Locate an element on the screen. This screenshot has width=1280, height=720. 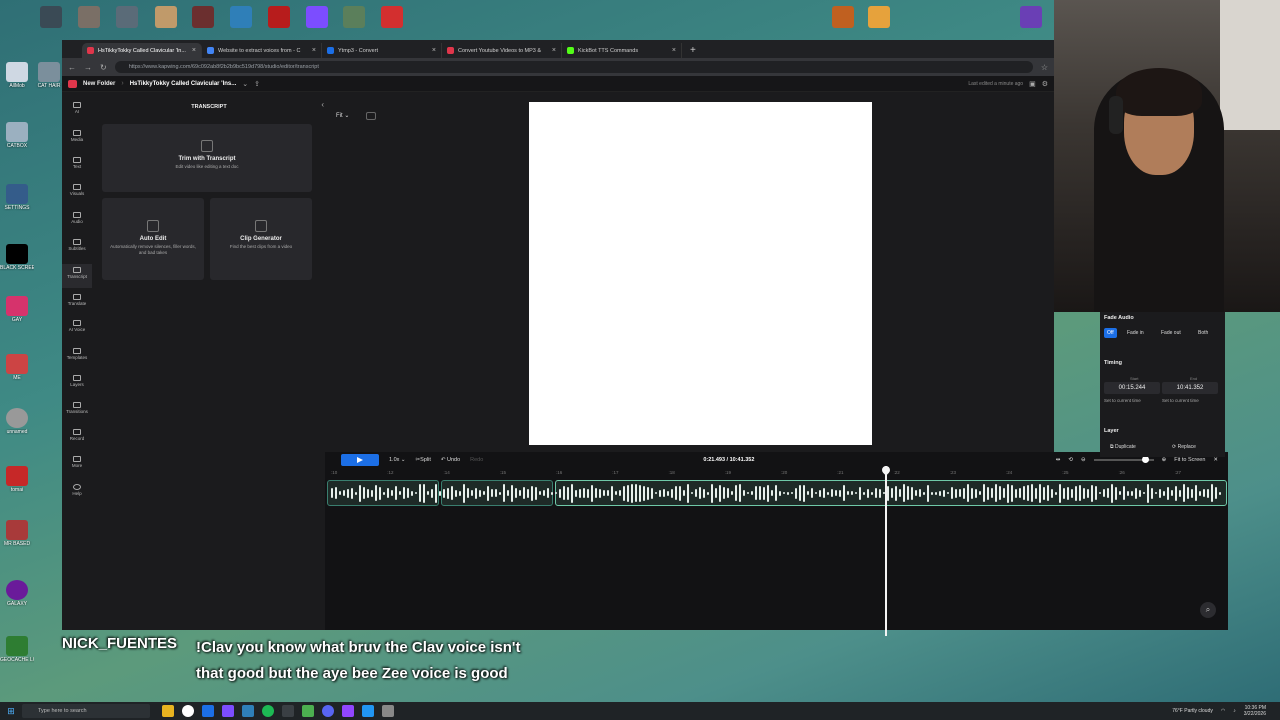
pdf-icon is located at coordinates (392, 17).